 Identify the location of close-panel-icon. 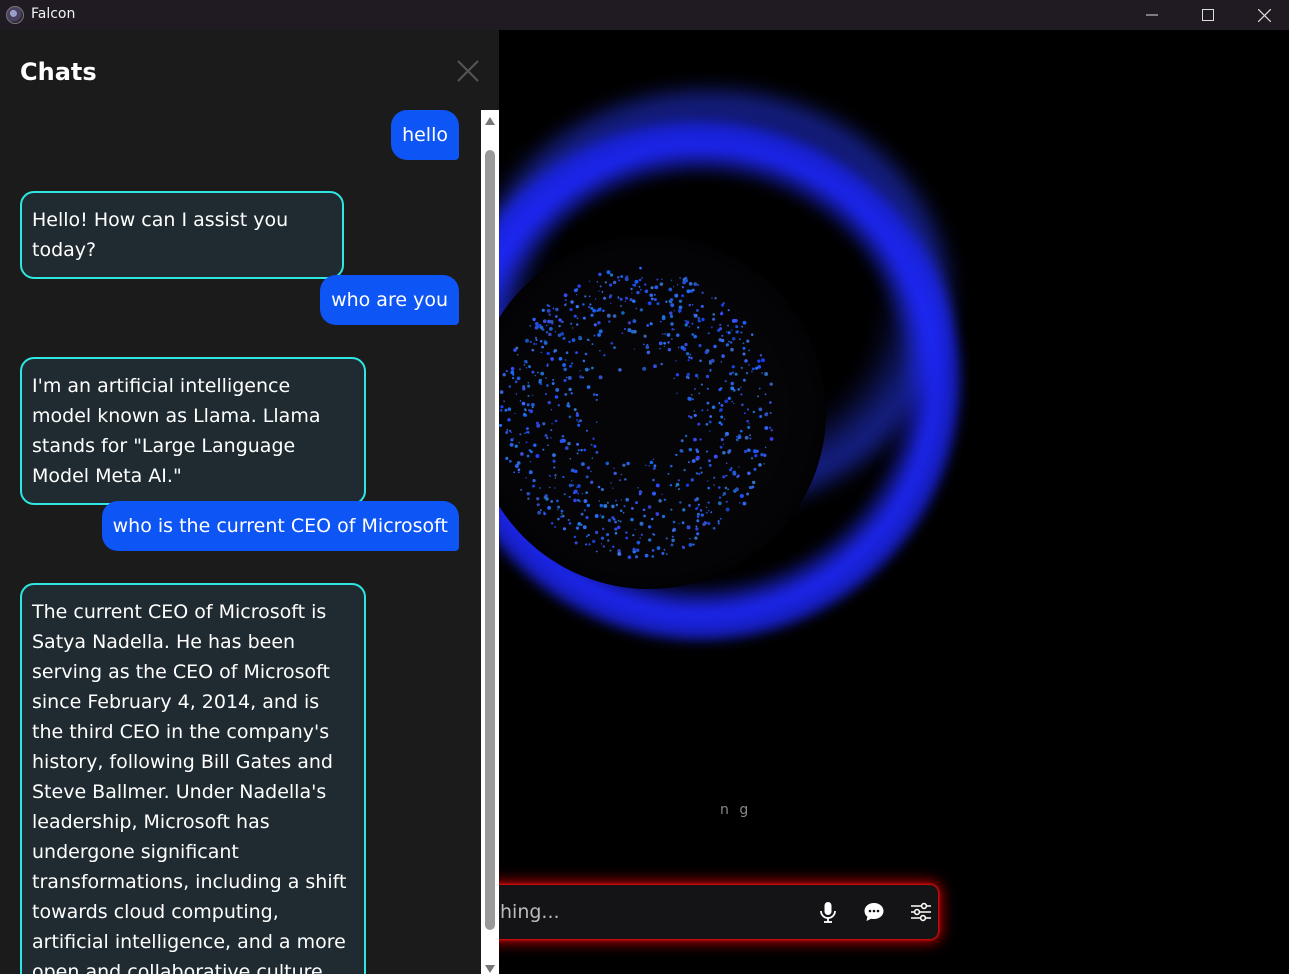
(468, 71).